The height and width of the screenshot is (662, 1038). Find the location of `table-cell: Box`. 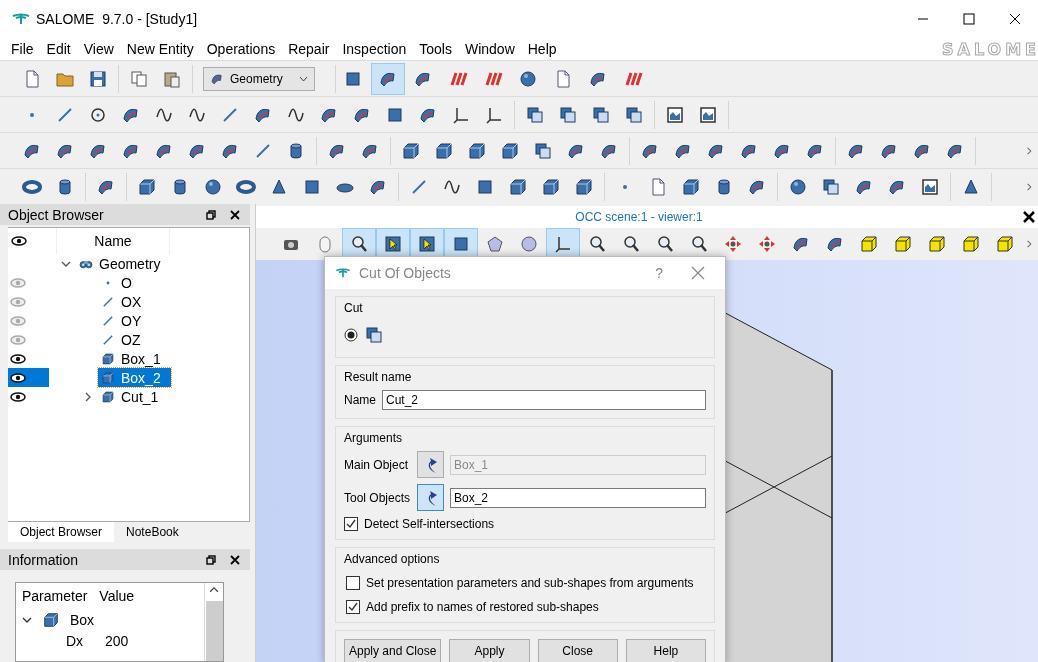

table-cell: Box is located at coordinates (82, 619).